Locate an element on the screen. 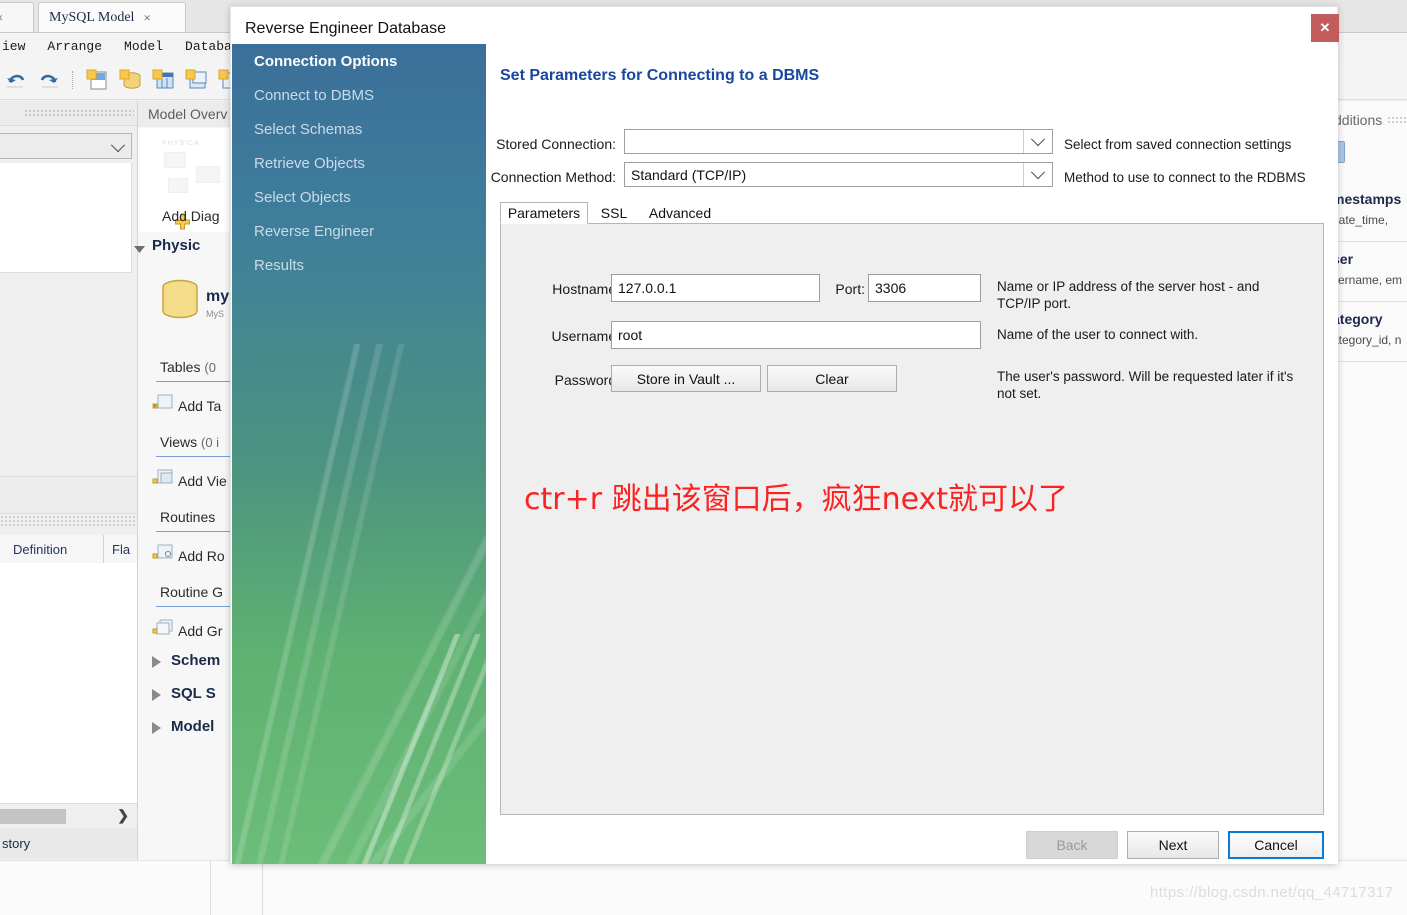 Image resolution: width=1407 pixels, height=915 pixels. new-table-icon is located at coordinates (164, 80).